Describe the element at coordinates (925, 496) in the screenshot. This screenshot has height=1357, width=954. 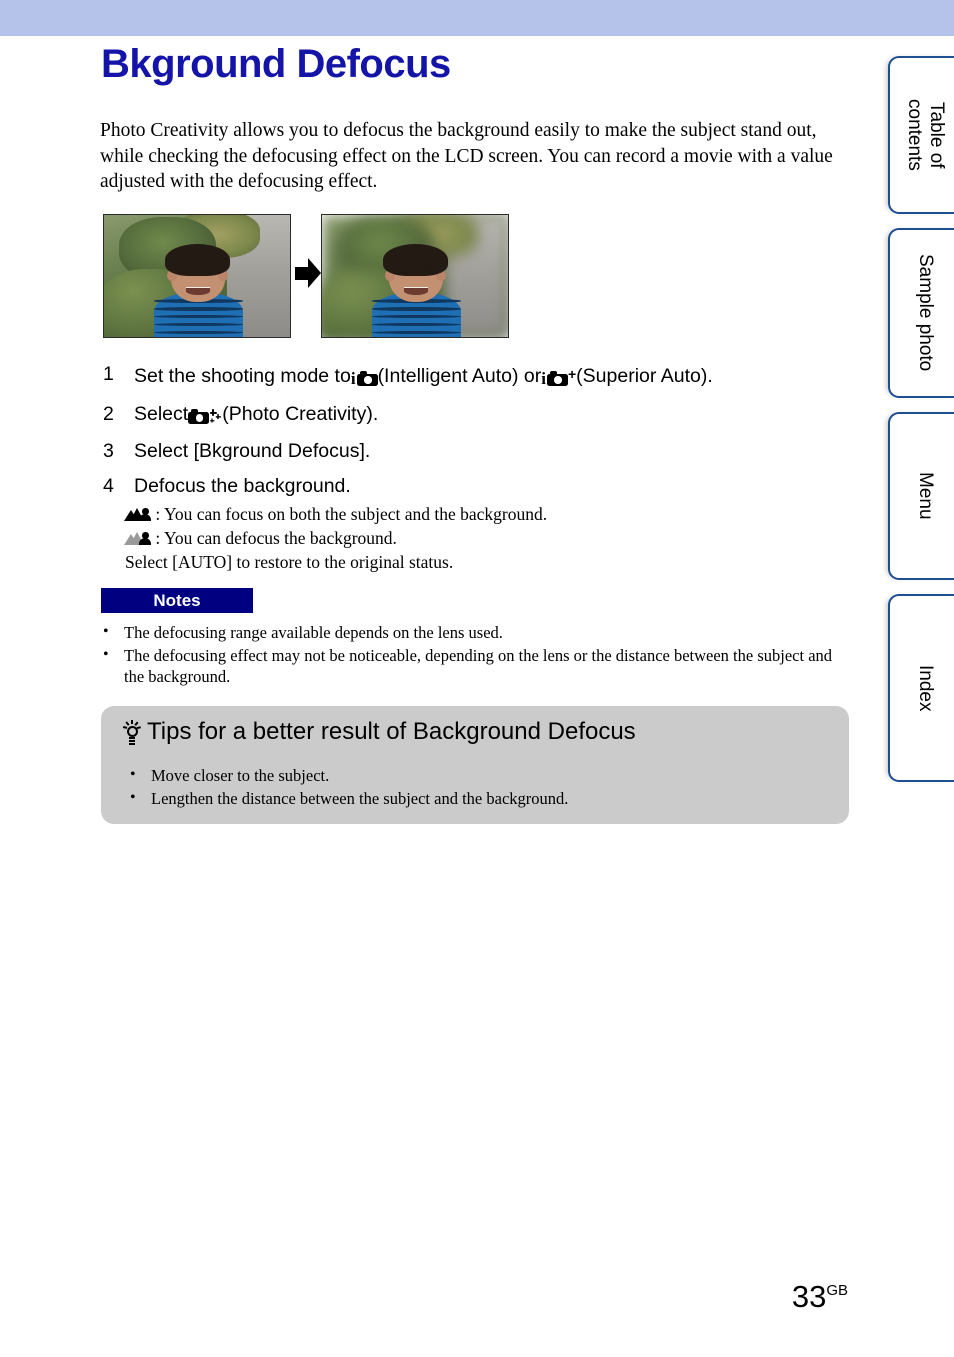
I see `tab-menu-label: Menu` at that location.